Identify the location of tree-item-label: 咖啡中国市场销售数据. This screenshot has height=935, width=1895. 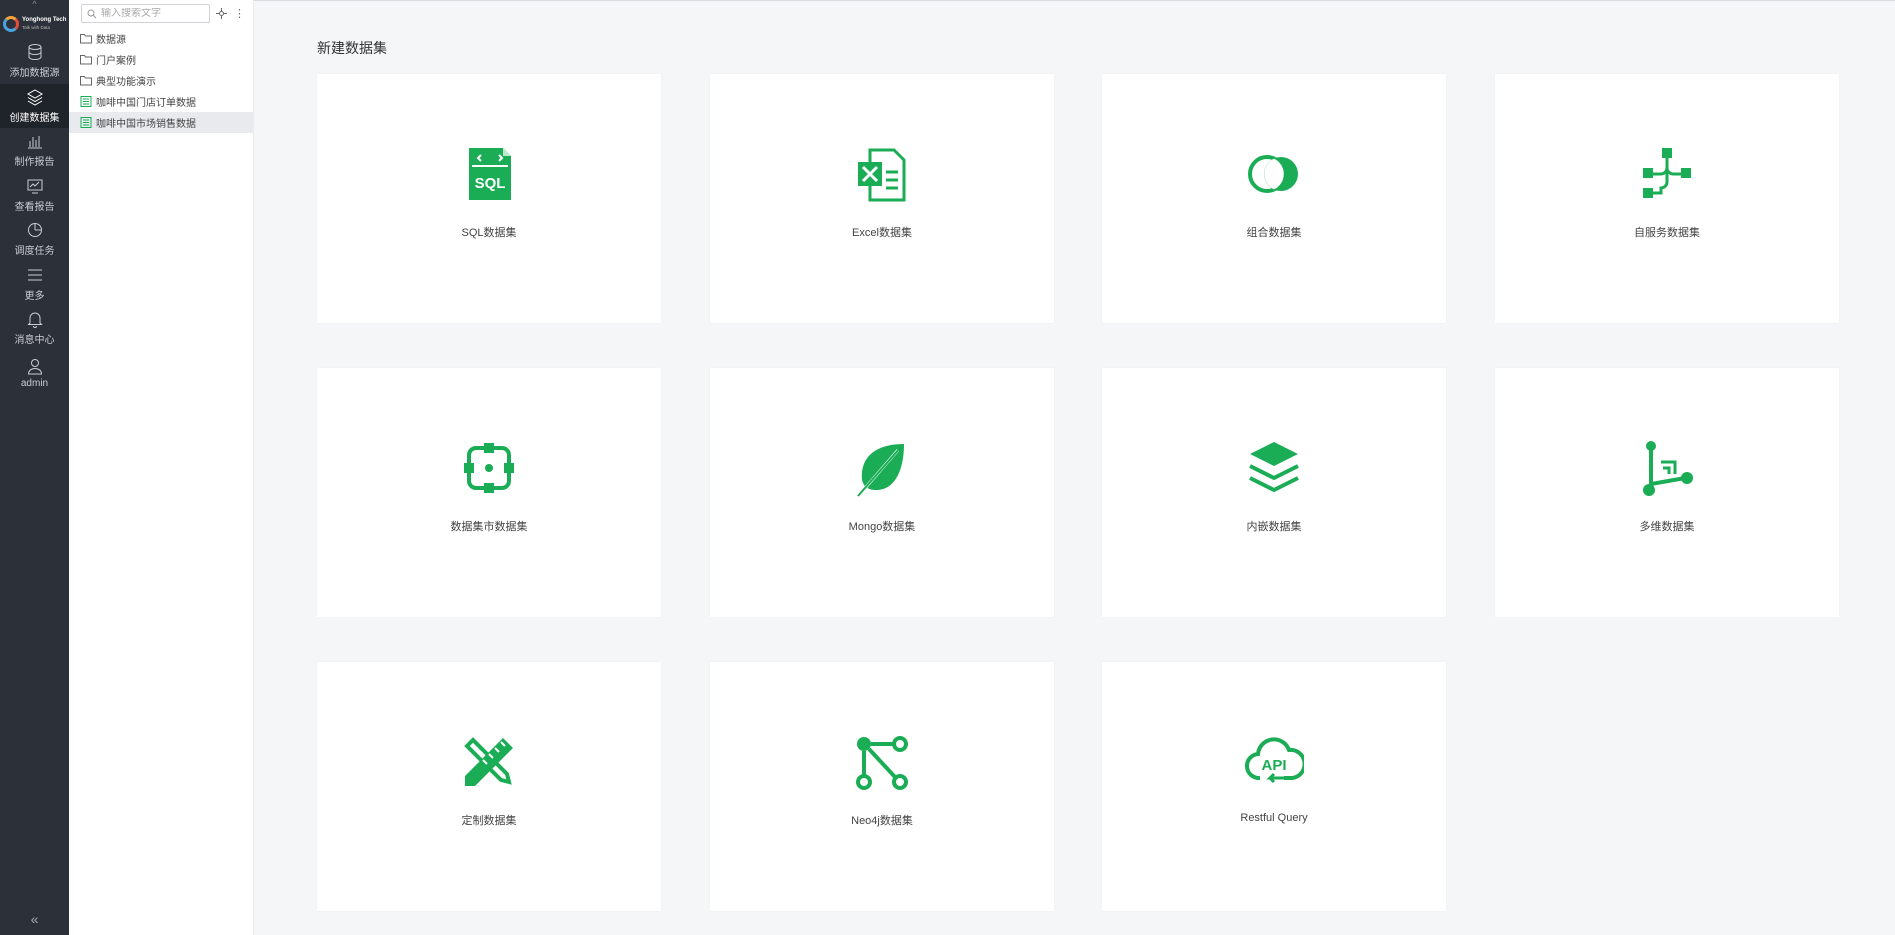
(146, 124).